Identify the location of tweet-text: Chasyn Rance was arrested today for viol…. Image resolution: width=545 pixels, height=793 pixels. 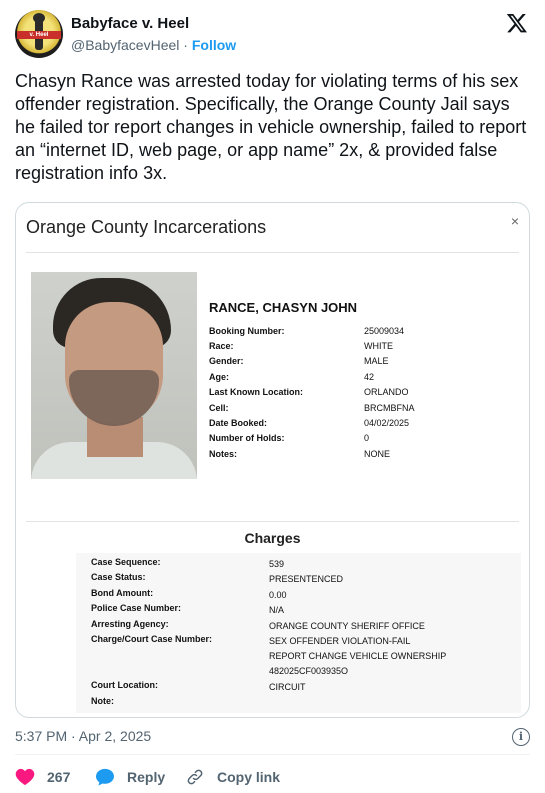
(271, 127).